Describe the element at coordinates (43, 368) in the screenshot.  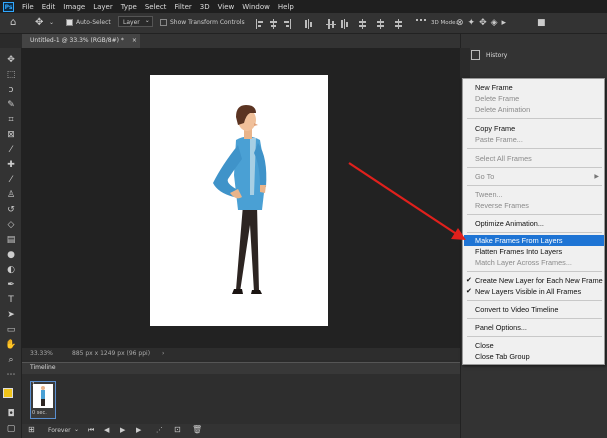
I see `timeline-title: Timeline` at that location.